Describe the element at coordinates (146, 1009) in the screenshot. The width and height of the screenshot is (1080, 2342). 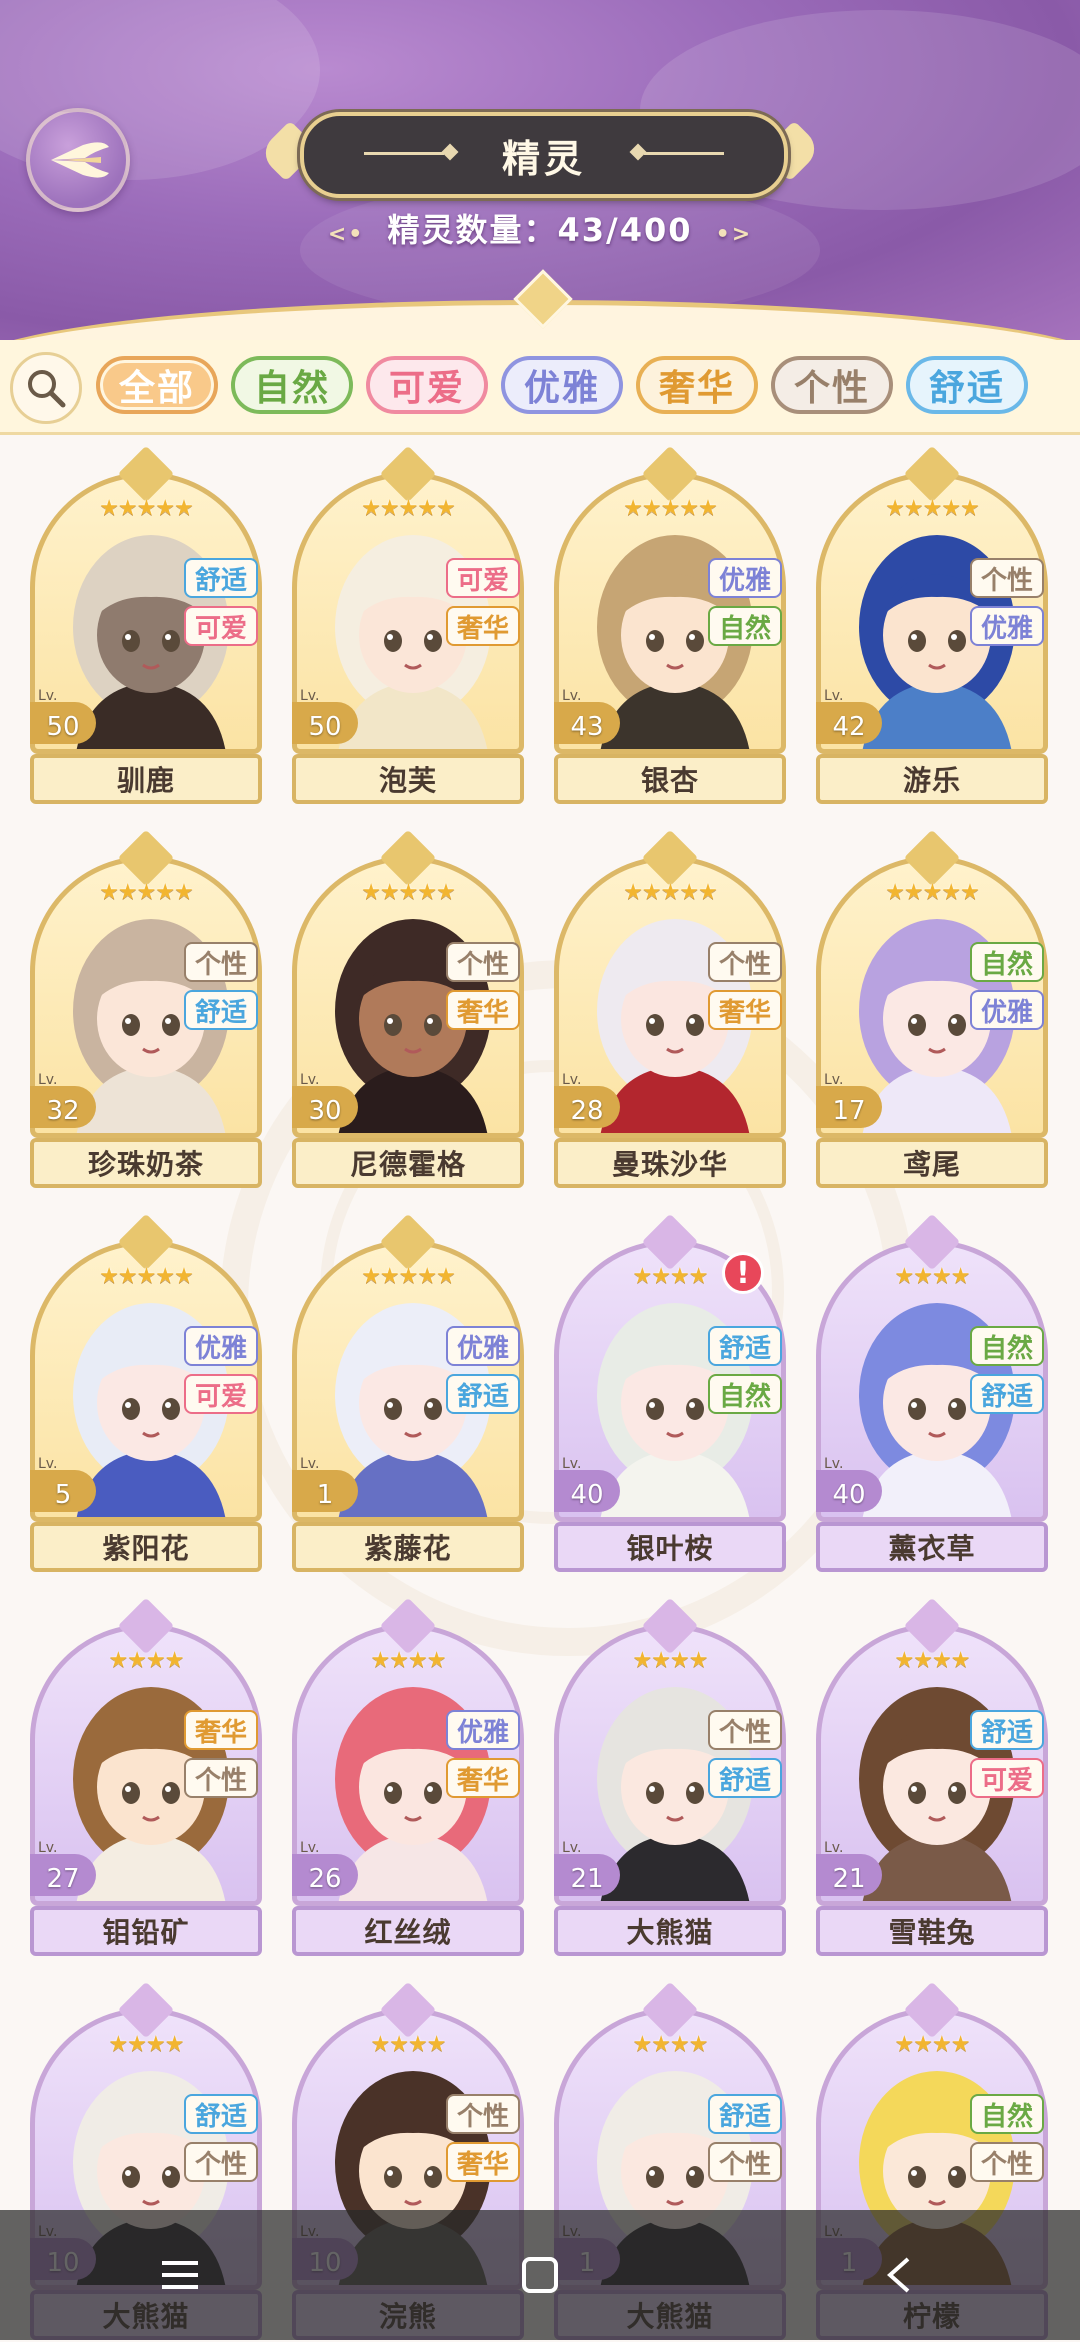
I see `spirit-card: ★★★★★ 个性 舒适 Lv. 32 珍珠奶茶` at that location.